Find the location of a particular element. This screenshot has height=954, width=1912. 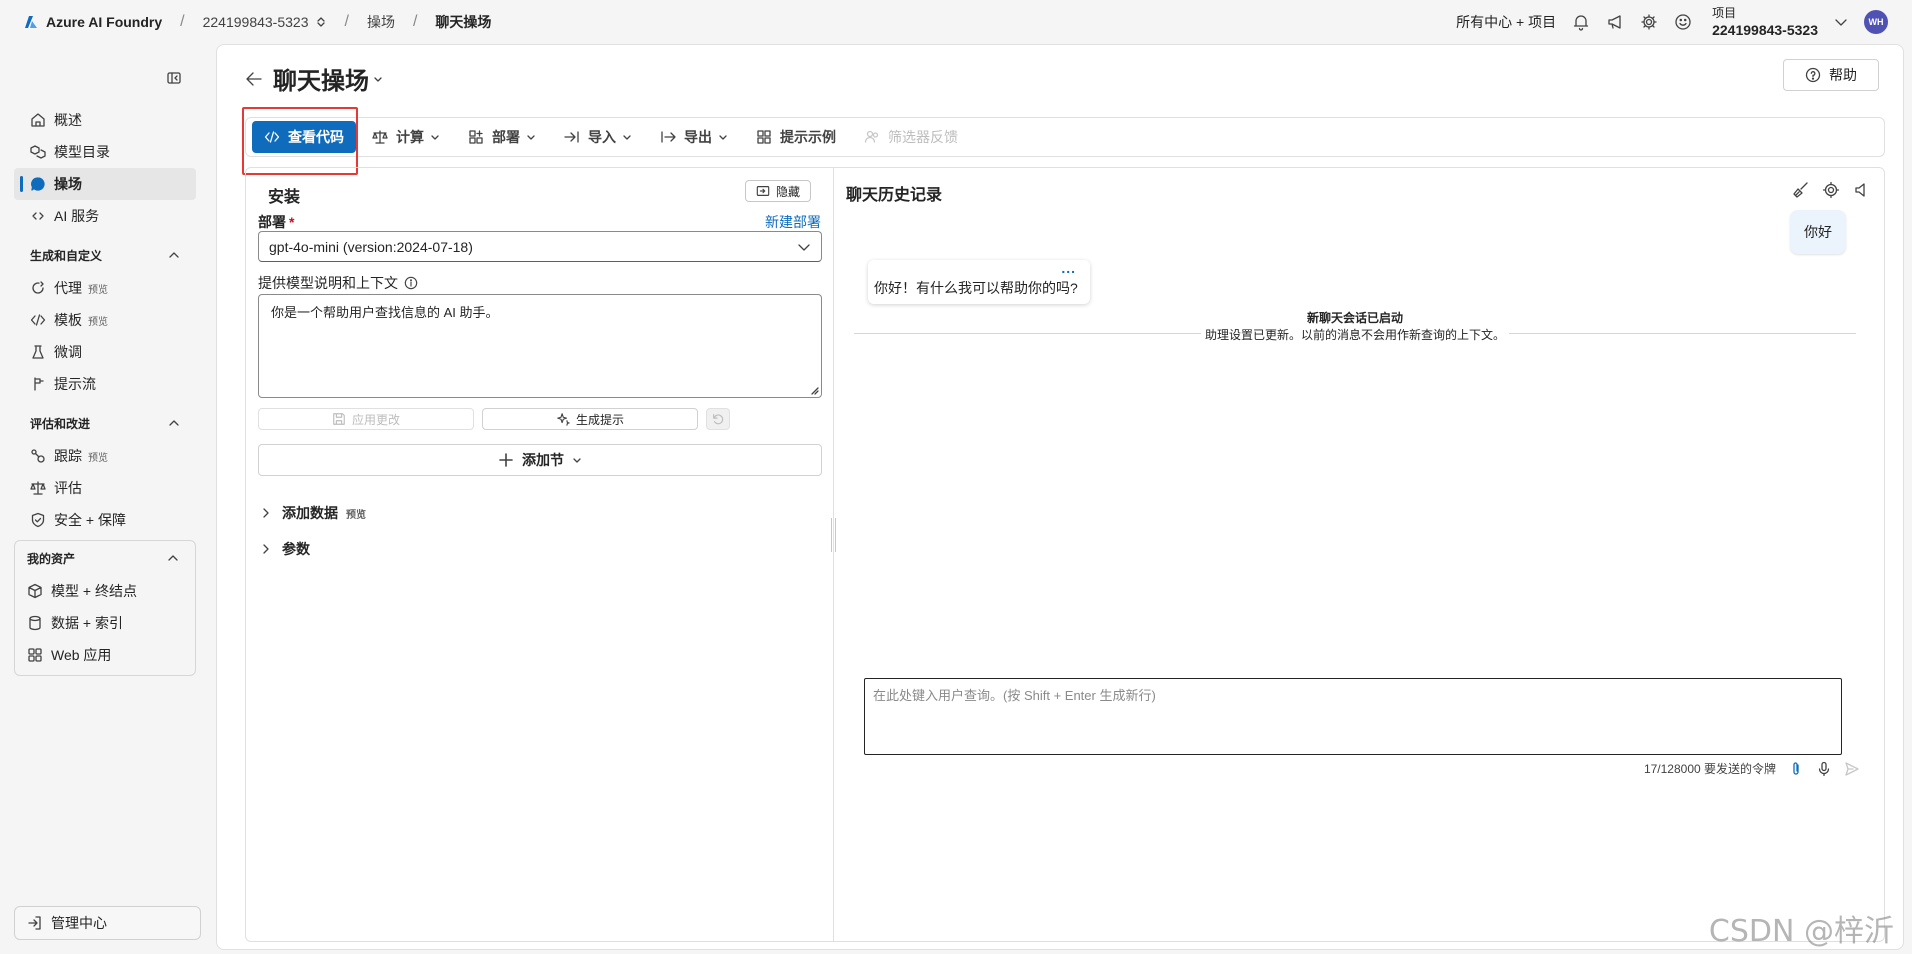

deployment-select: gpt-4o-mini (version:2024-07-18) is located at coordinates (540, 246).